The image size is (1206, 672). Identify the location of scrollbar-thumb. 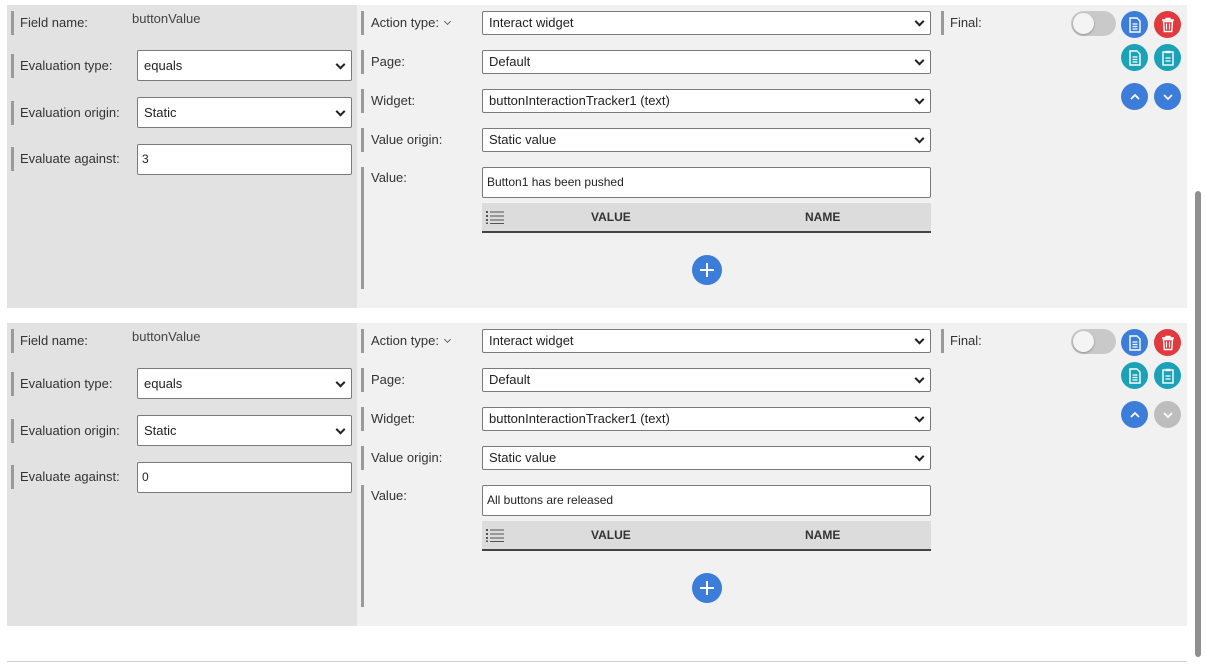
(1198, 424).